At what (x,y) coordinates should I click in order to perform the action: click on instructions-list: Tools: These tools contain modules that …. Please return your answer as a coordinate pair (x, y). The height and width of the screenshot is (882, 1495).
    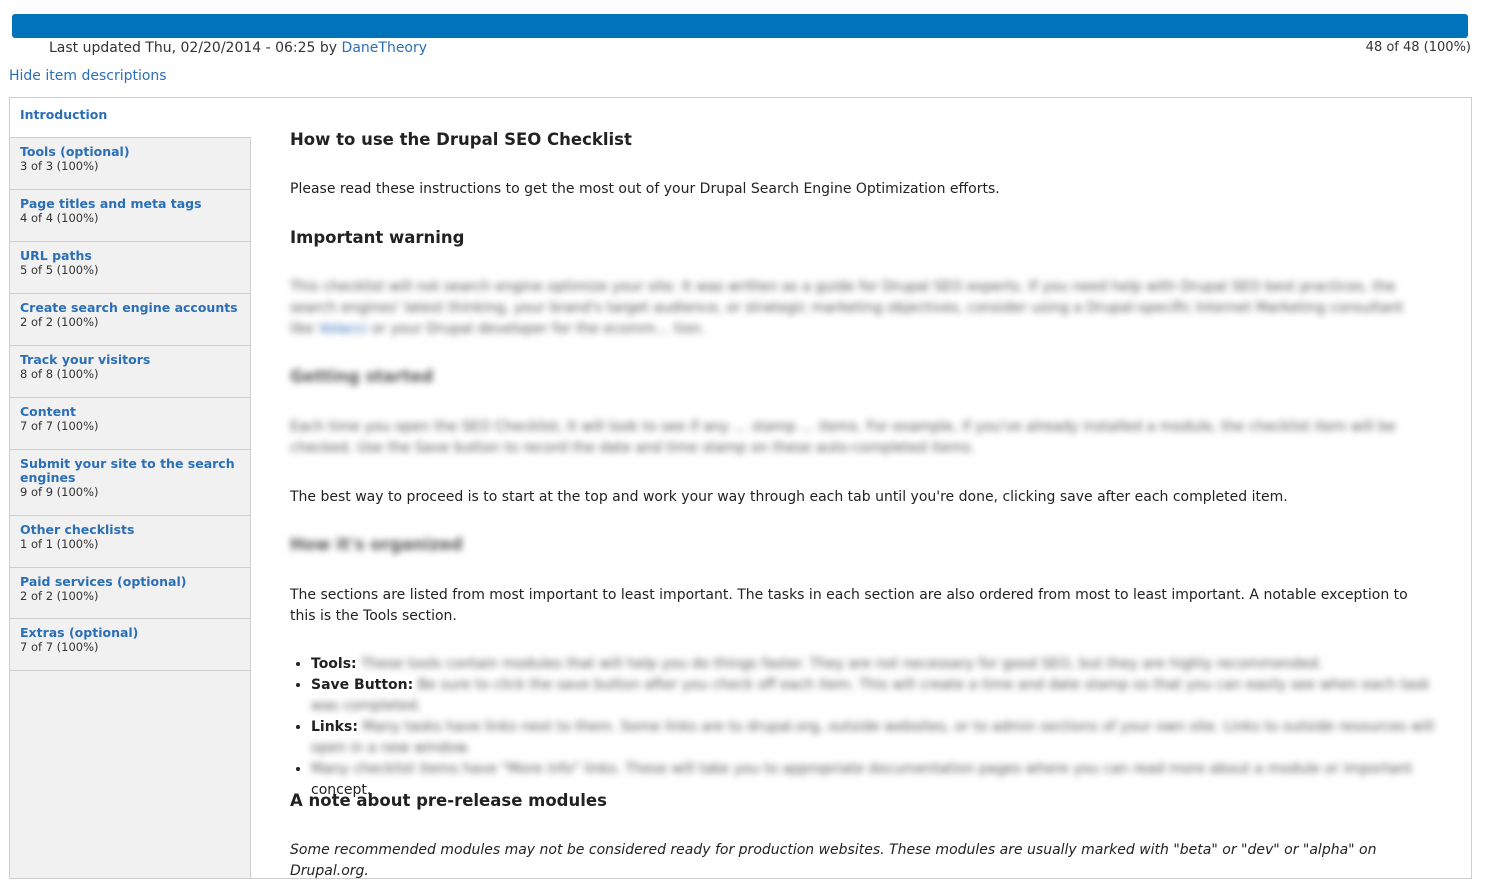
    Looking at the image, I should click on (870, 727).